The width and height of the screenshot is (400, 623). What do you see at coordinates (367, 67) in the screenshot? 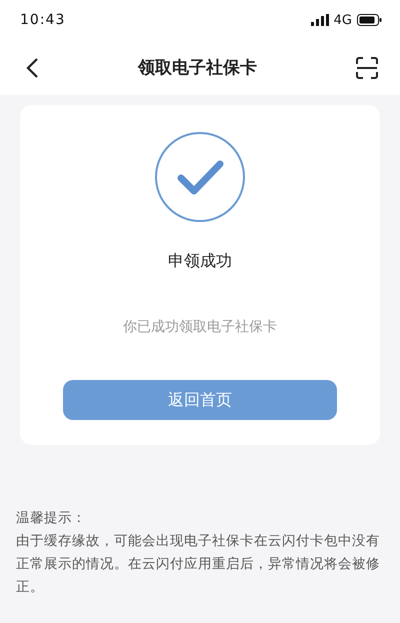
I see `scan-icon` at bounding box center [367, 67].